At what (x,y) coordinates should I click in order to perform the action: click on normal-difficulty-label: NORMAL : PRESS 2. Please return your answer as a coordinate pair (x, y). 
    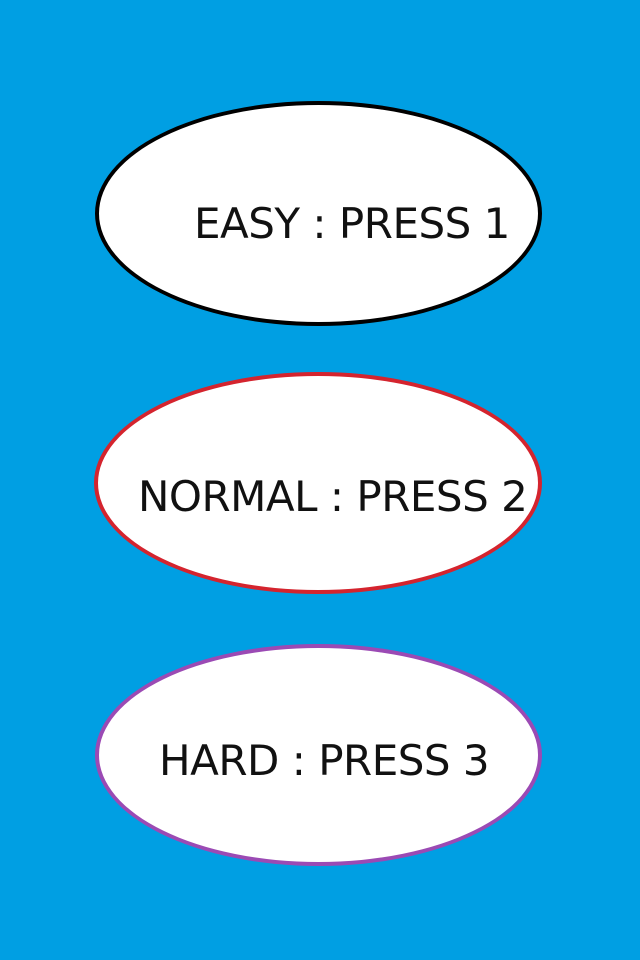
    Looking at the image, I should click on (333, 496).